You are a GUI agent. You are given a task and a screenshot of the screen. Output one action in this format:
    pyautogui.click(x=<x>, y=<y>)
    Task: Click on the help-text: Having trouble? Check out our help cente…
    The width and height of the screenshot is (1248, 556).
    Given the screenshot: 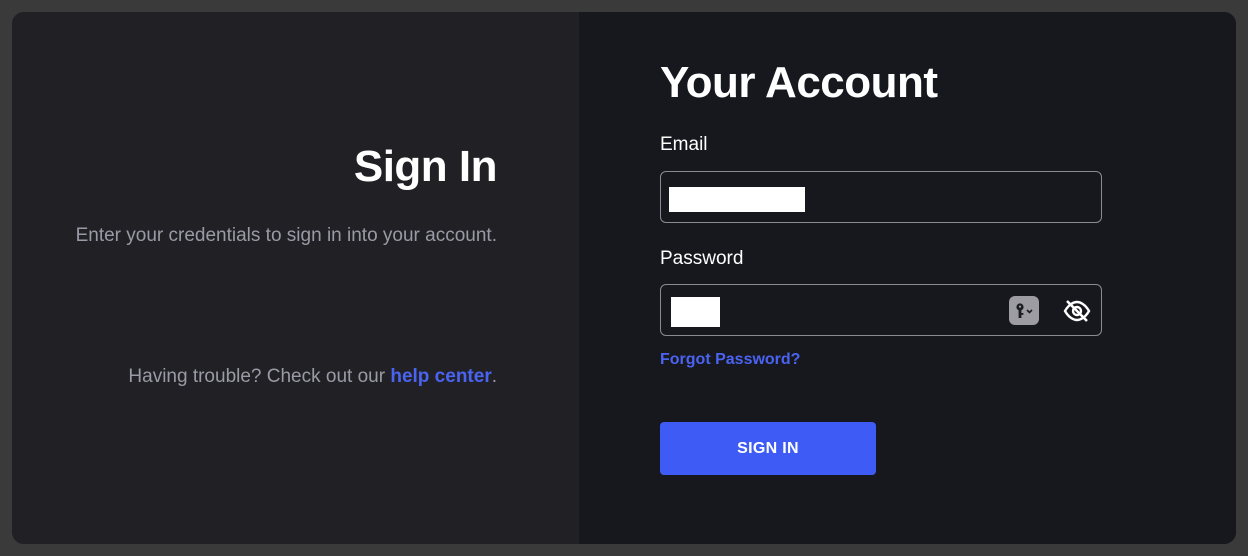 What is the action you would take?
    pyautogui.click(x=312, y=377)
    